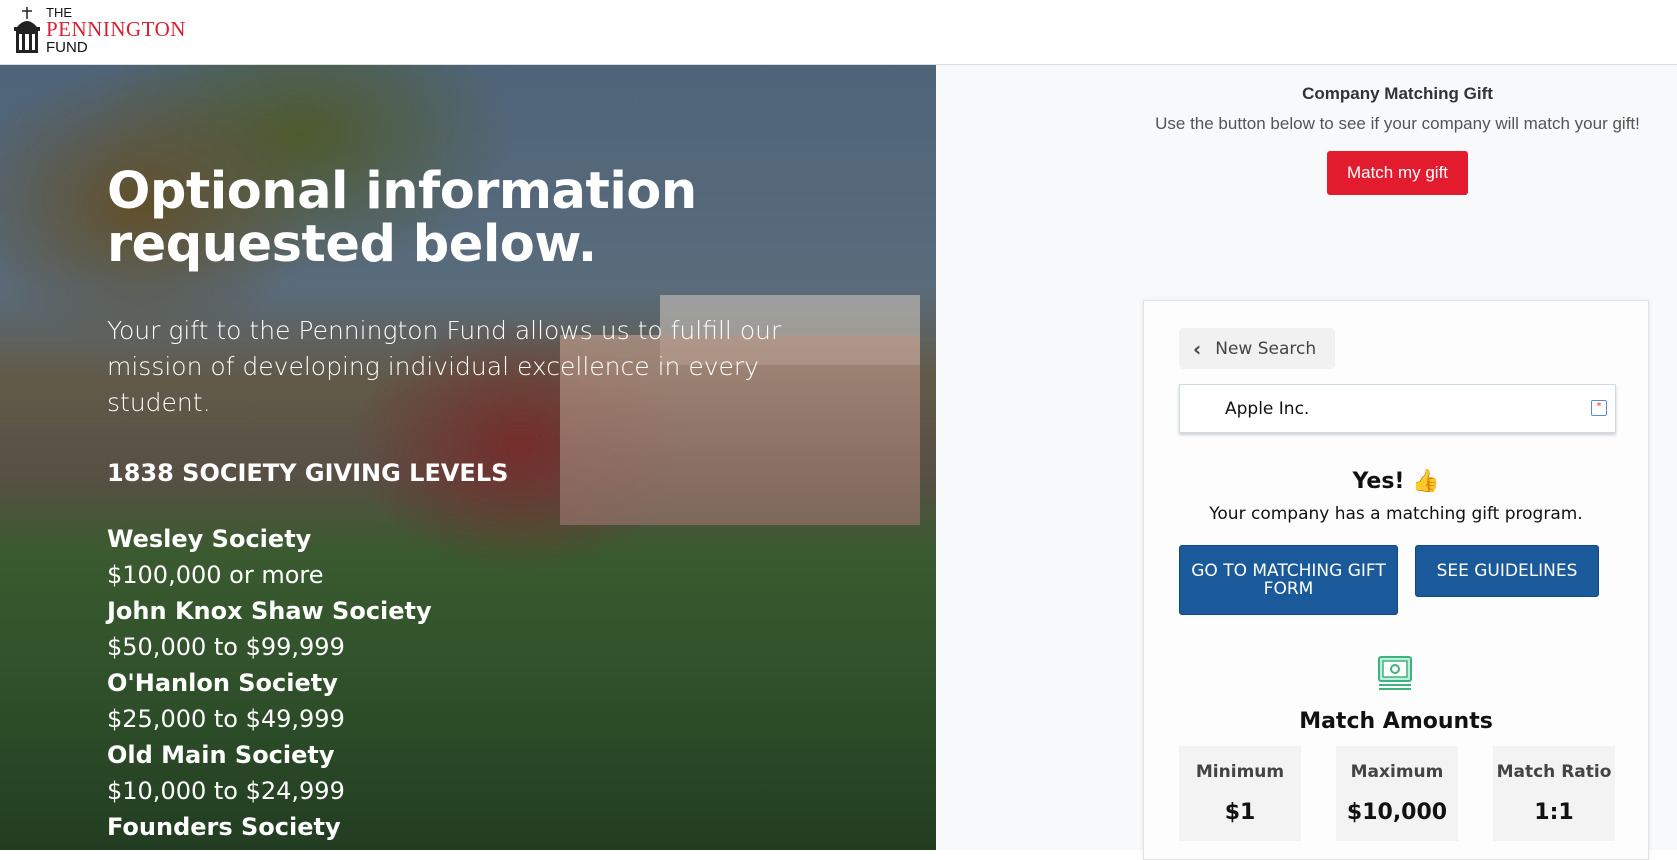 Image resolution: width=1677 pixels, height=860 pixels. I want to click on result-heading: Yes! 👍, so click(1396, 481).